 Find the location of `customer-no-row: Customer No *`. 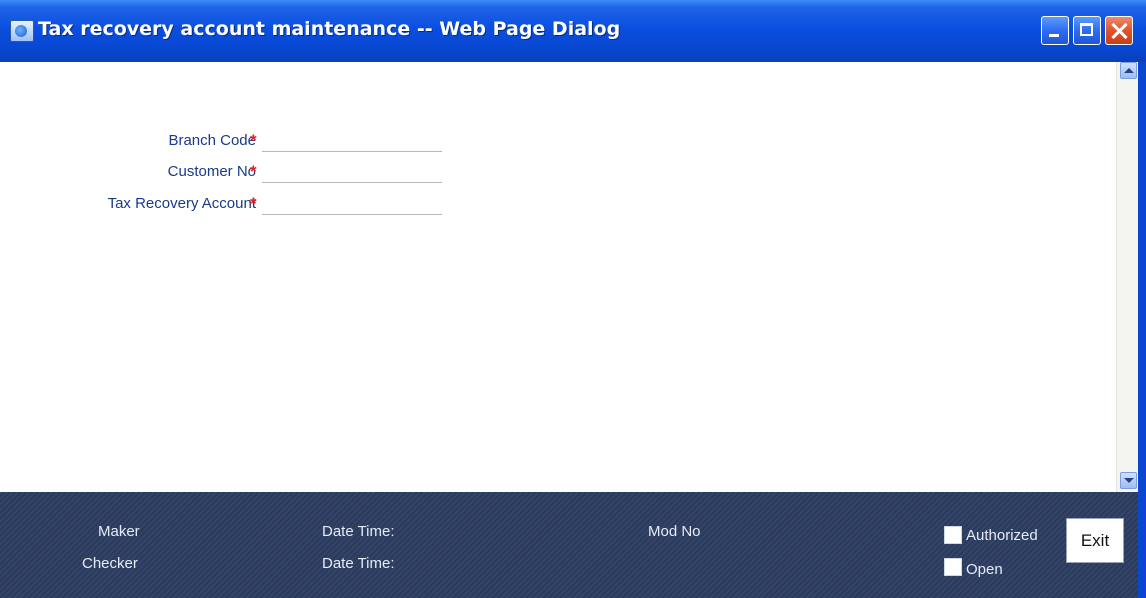

customer-no-row: Customer No * is located at coordinates (221, 172).